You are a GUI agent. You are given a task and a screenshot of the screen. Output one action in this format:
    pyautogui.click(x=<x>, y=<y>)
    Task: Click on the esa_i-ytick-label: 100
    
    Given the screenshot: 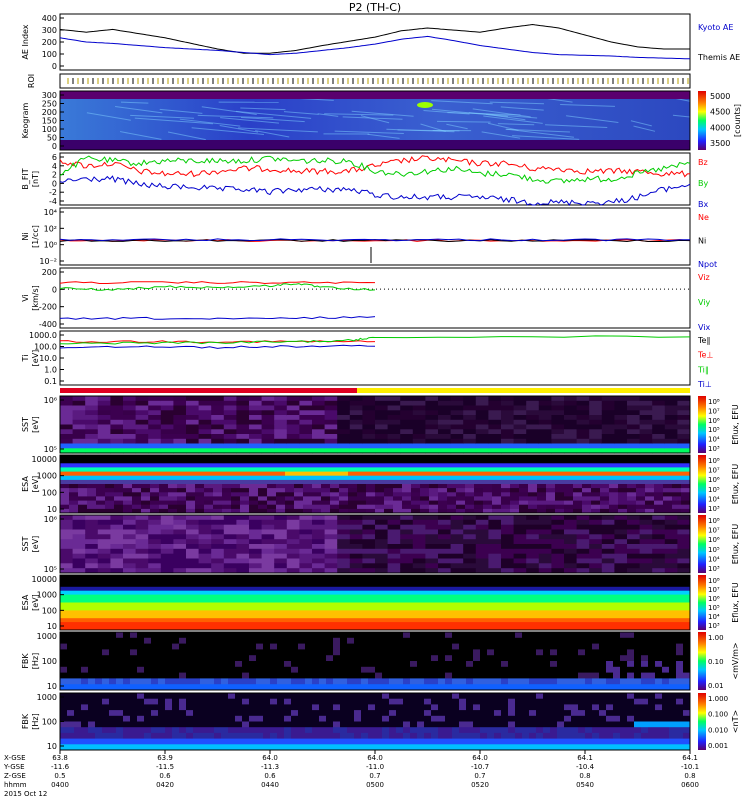 What is the action you would take?
    pyautogui.click(x=49, y=492)
    